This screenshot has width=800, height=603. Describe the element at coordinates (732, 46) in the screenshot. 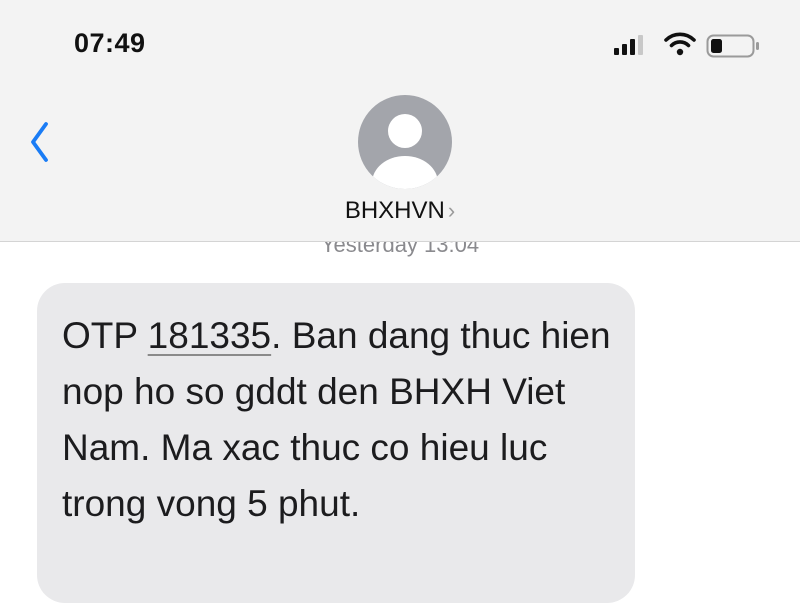

I see `battery-icon` at that location.